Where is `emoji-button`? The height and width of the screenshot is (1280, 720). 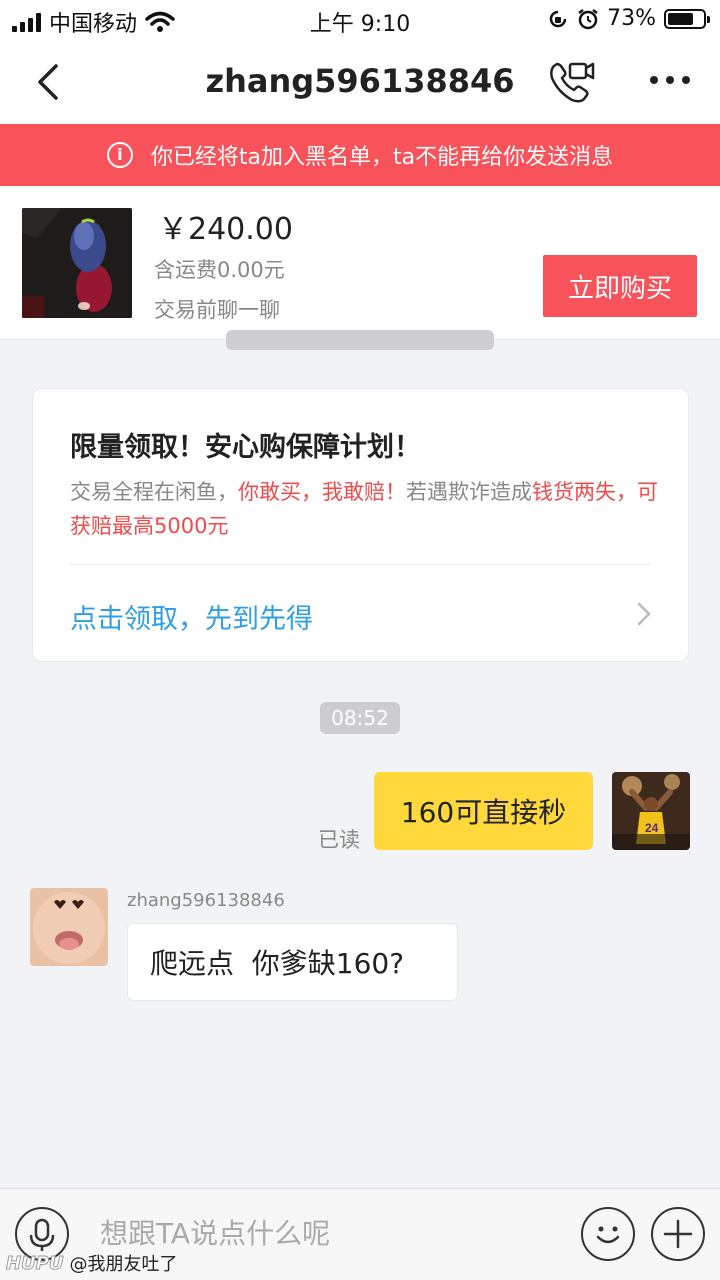
emoji-button is located at coordinates (608, 1234).